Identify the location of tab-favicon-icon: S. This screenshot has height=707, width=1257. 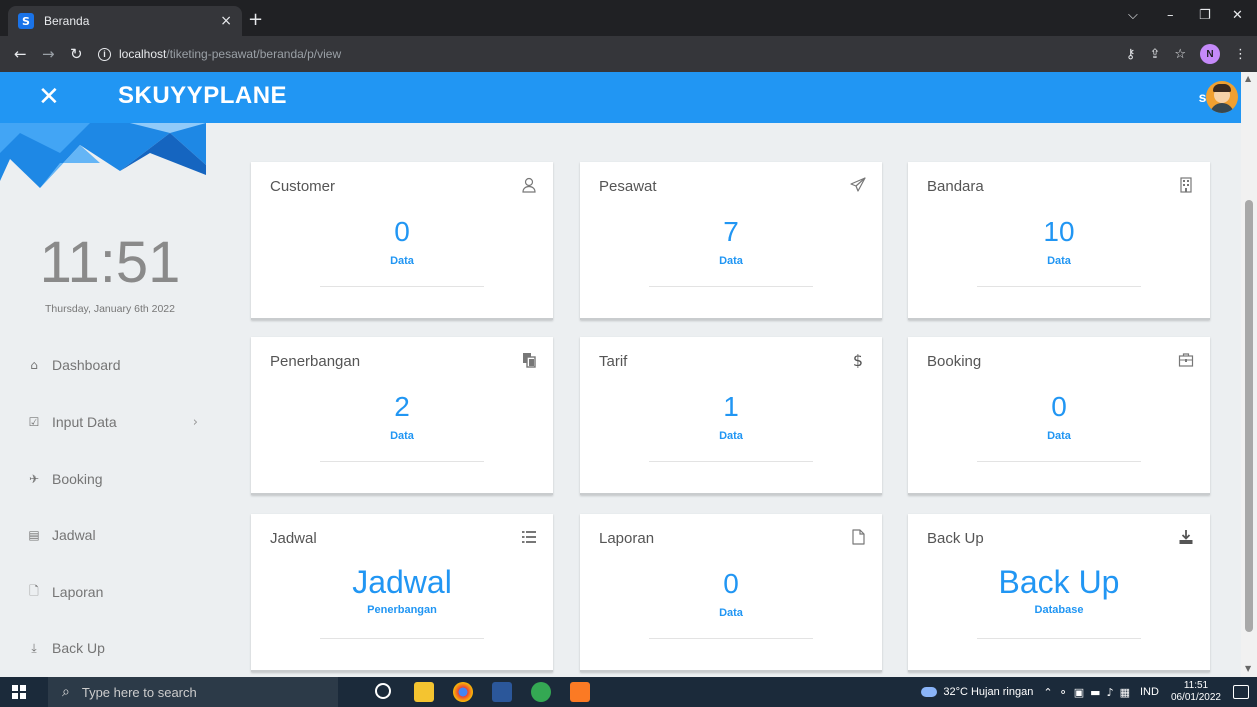
(26, 21).